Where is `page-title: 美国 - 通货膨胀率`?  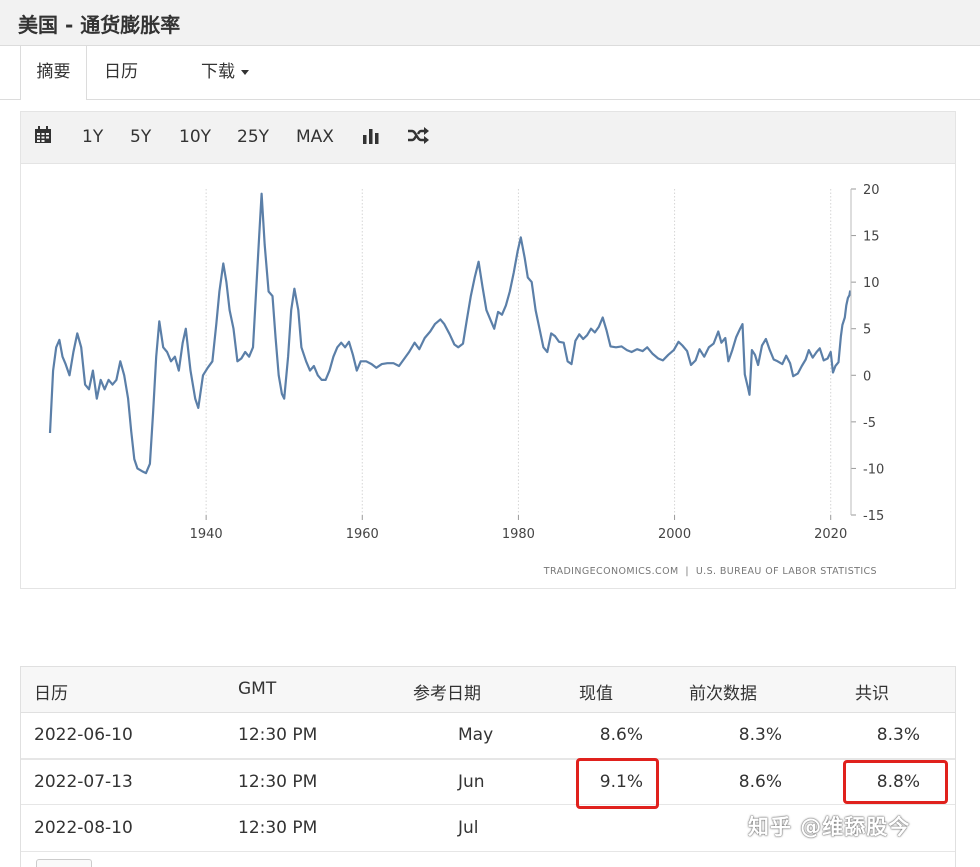
page-title: 美国 - 通货膨胀率 is located at coordinates (99, 25).